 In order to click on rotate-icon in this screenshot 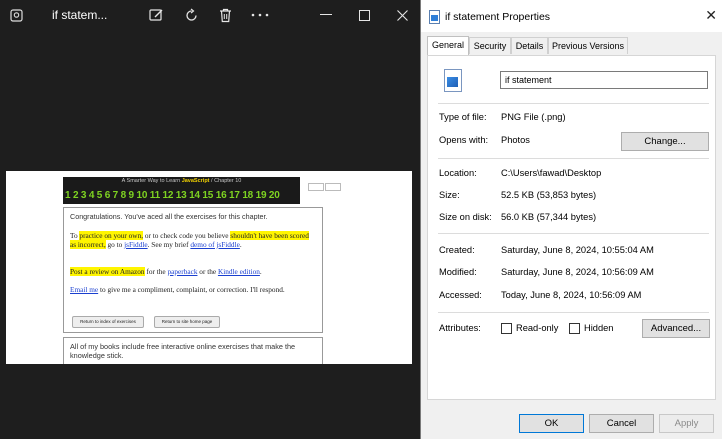, I will do `click(191, 15)`.